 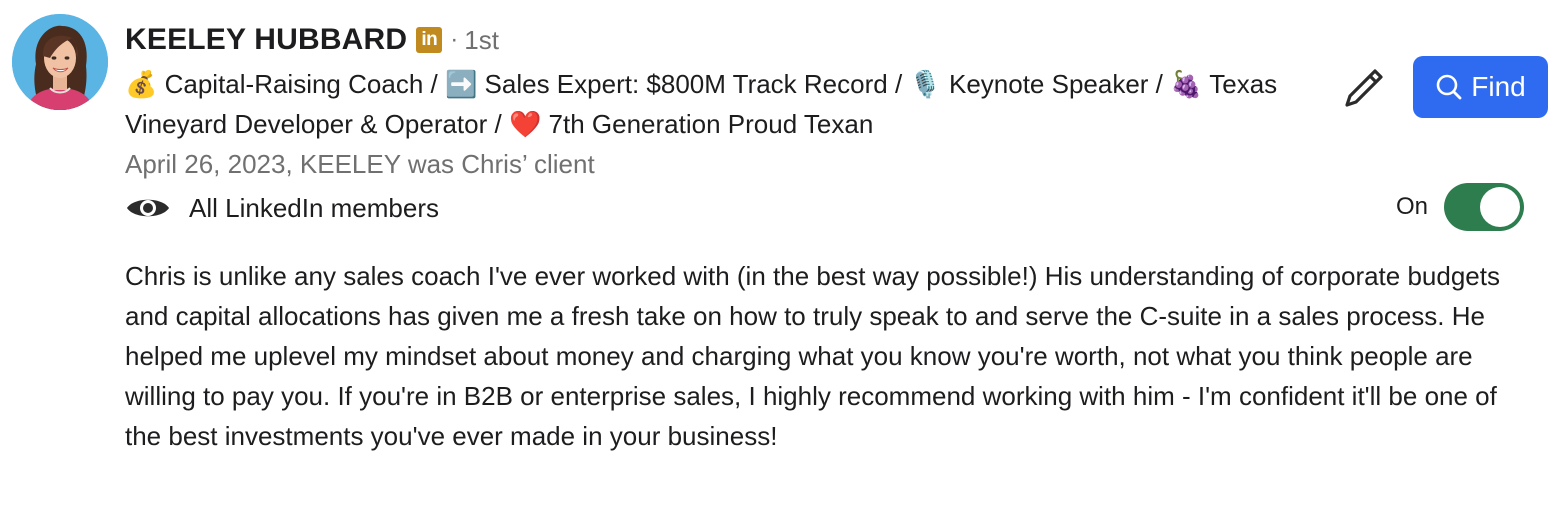 I want to click on find-label: Find, so click(x=1498, y=86).